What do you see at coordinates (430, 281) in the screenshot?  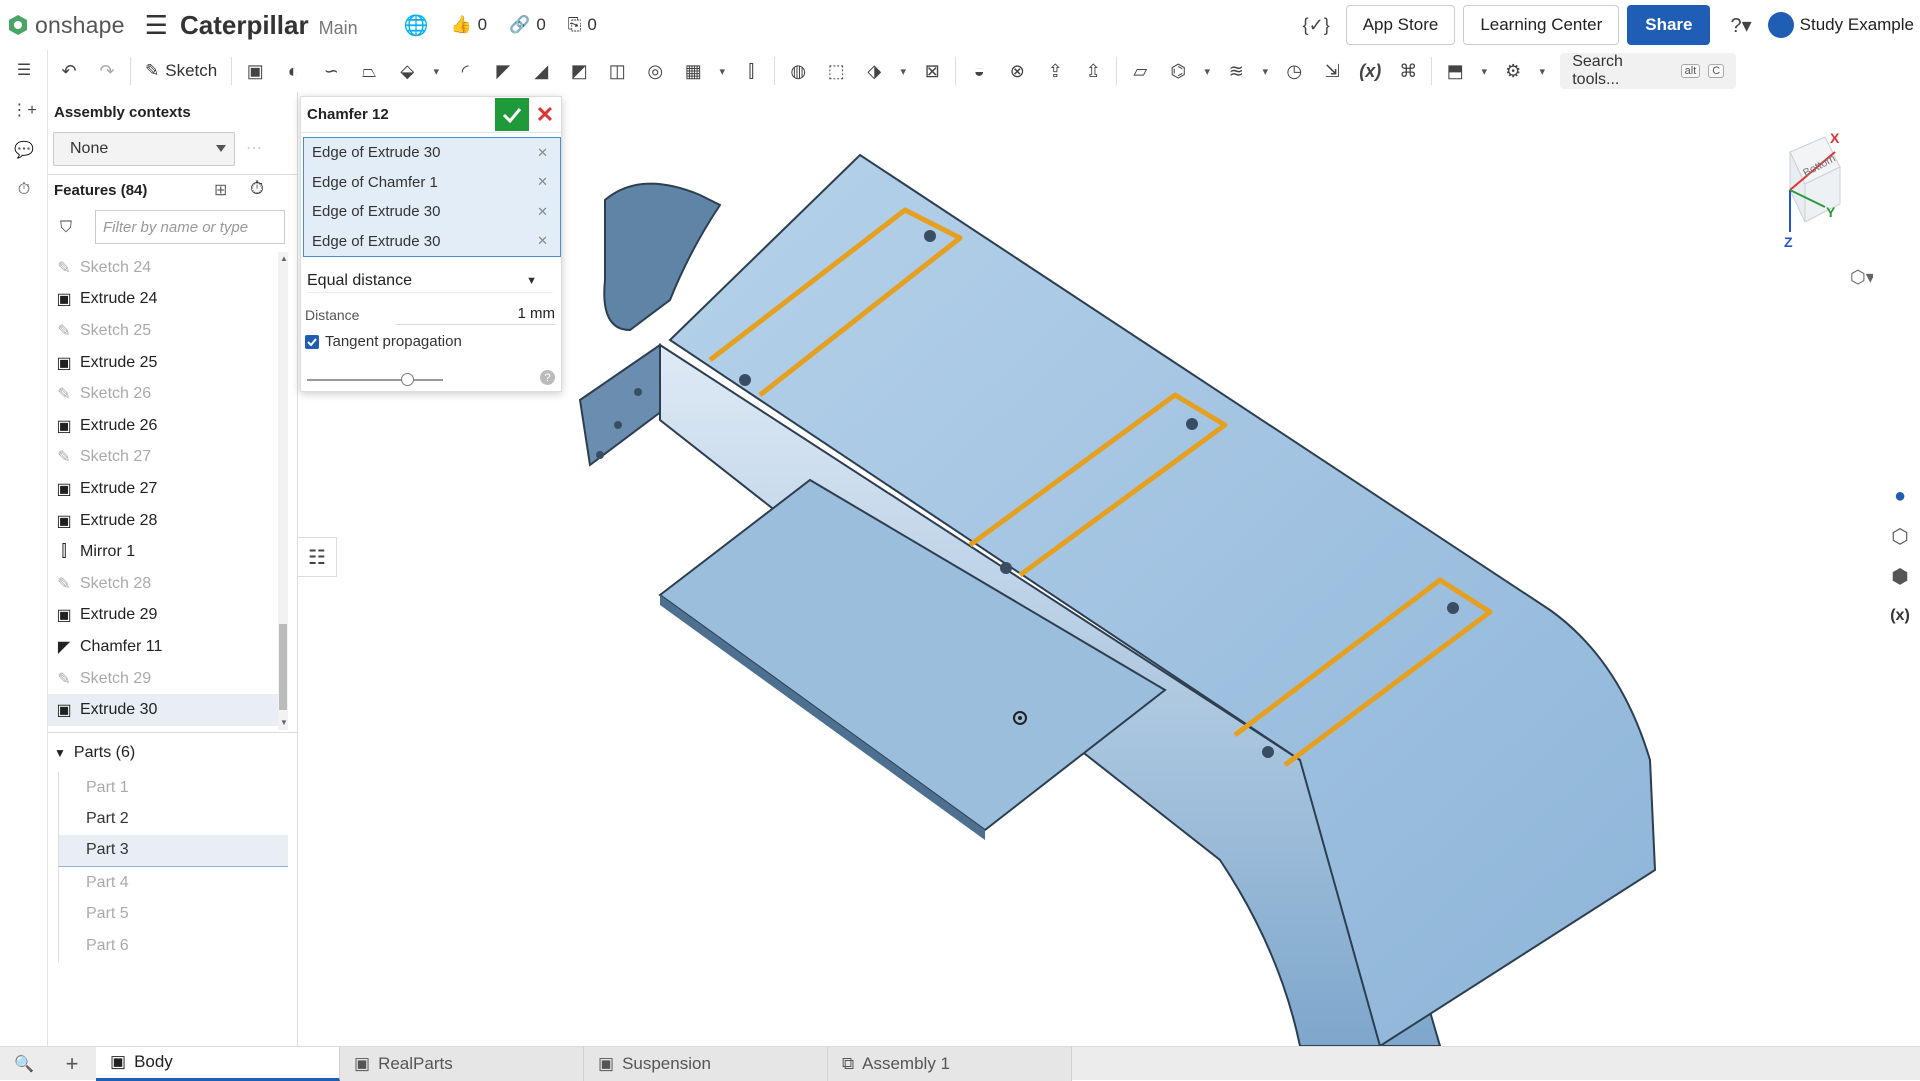 I see `chamfer-type-select: Equal distance ▼` at bounding box center [430, 281].